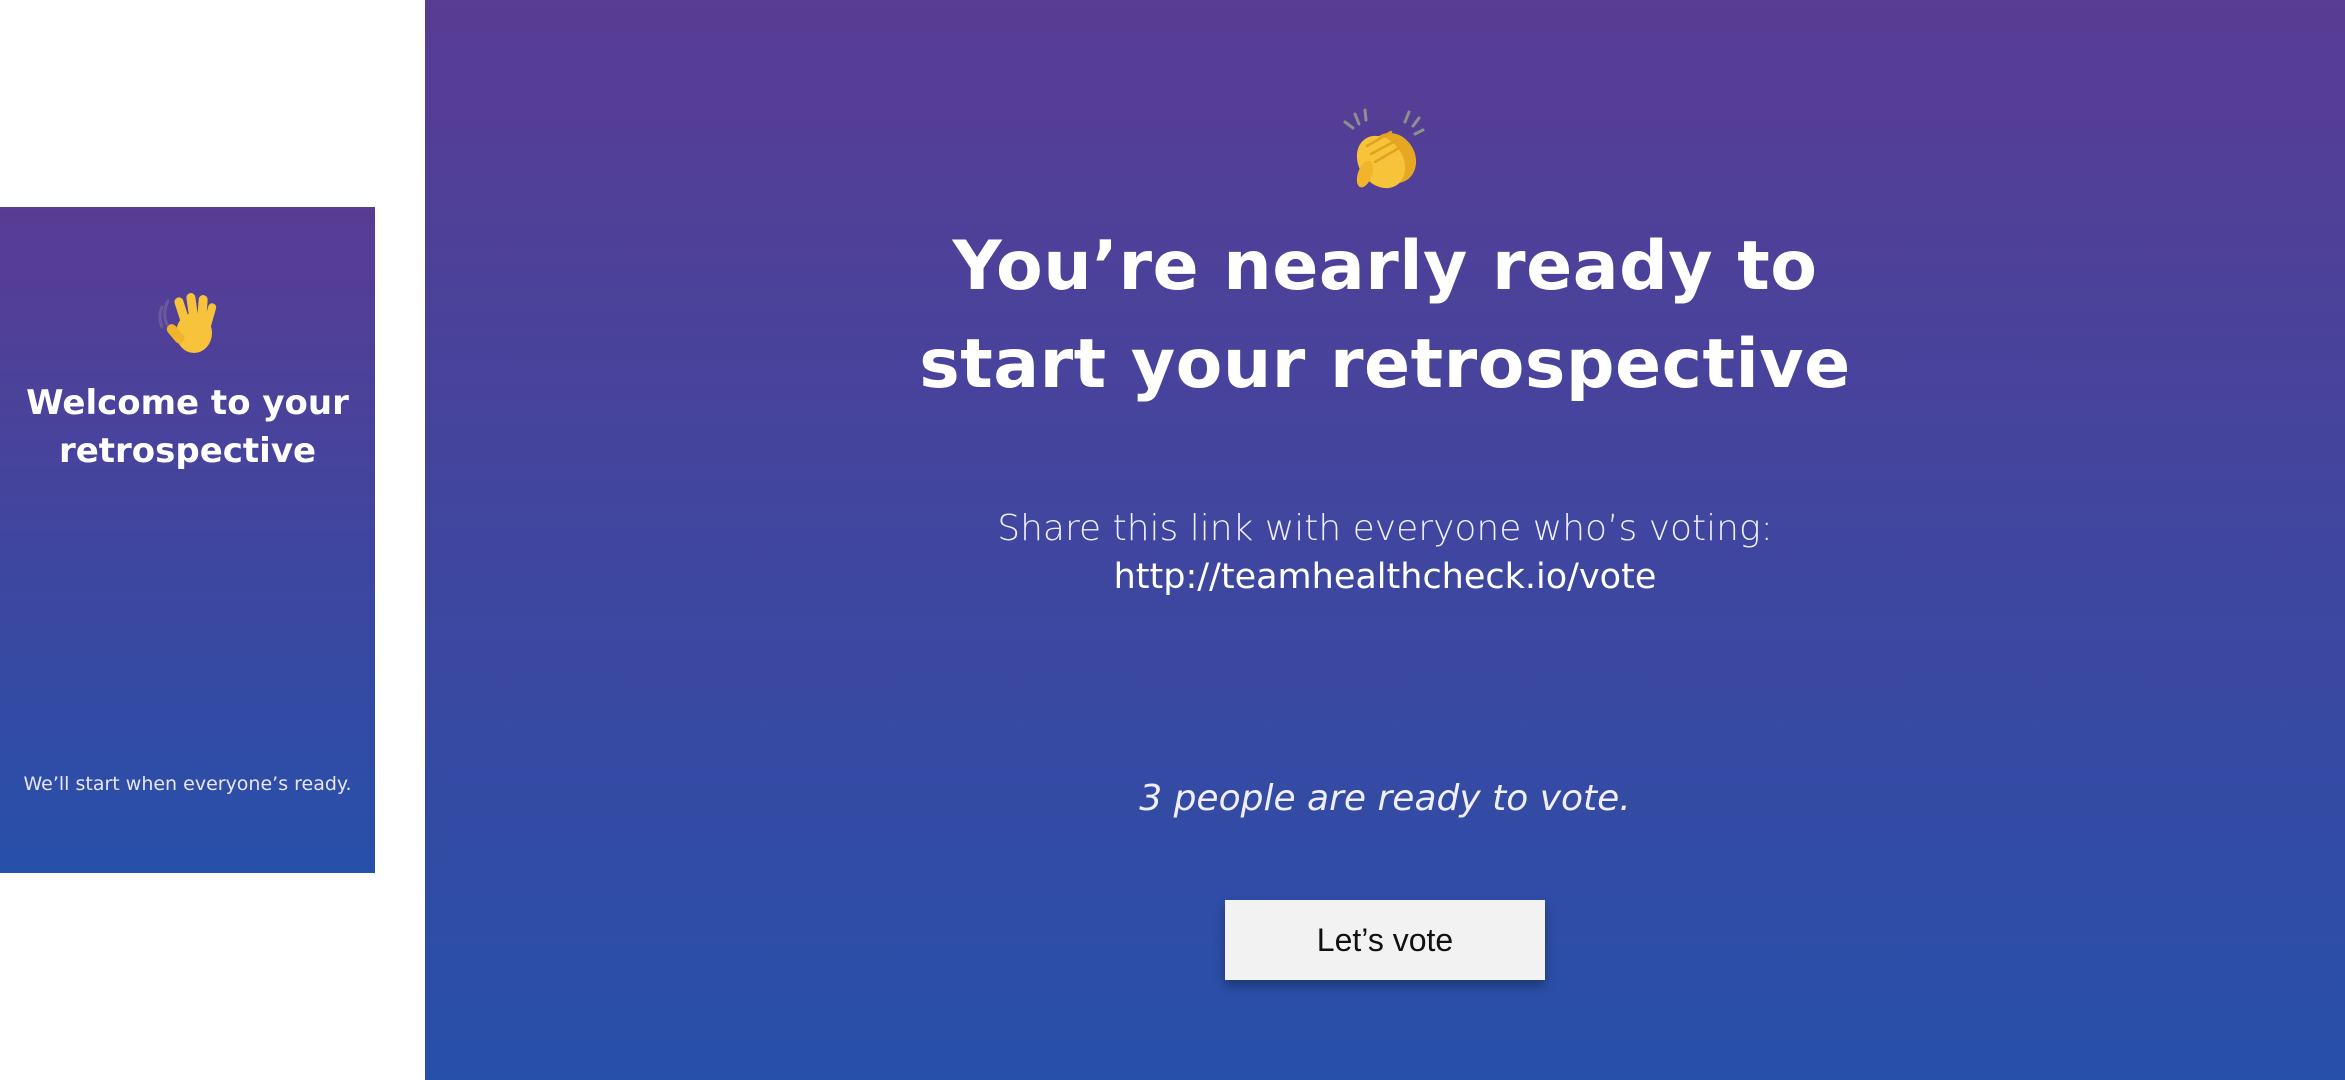 The height and width of the screenshot is (1080, 2345). Describe the element at coordinates (1385, 798) in the screenshot. I see `ready-count-text: 3 people are ready to vote.` at that location.